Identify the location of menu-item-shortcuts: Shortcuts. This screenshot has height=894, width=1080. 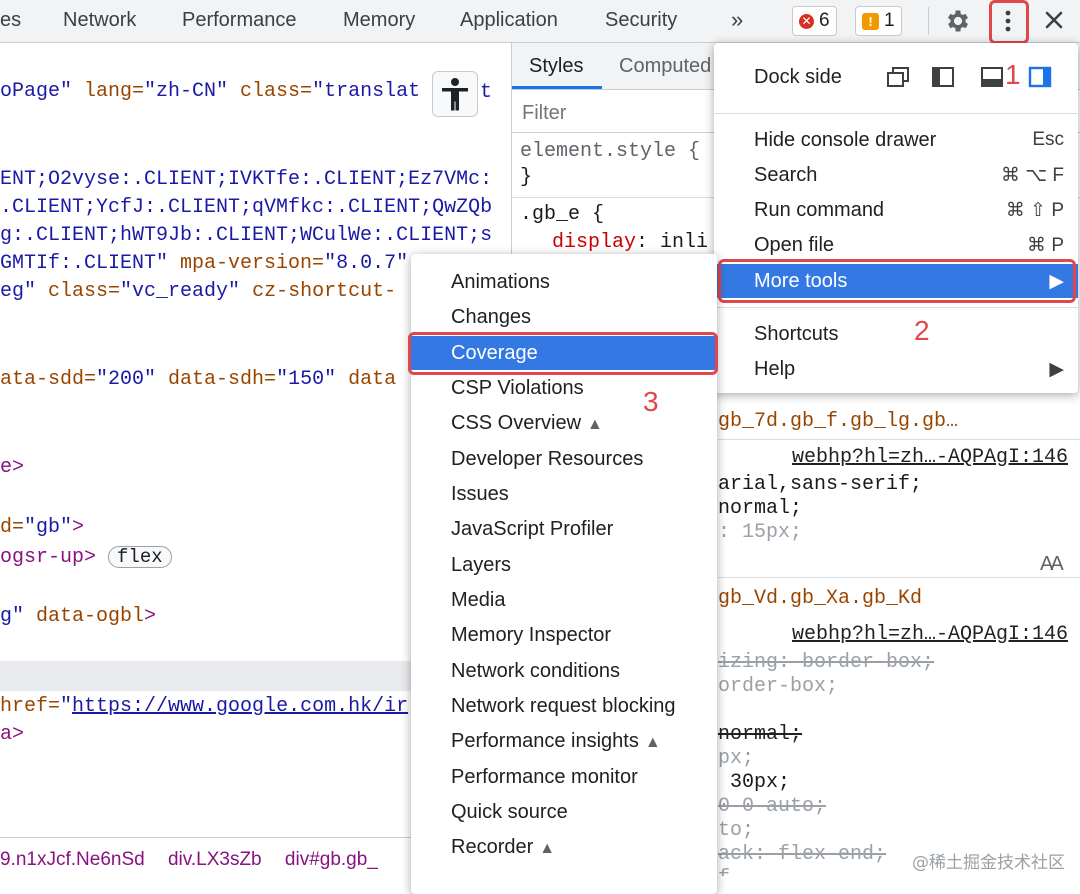
(896, 334).